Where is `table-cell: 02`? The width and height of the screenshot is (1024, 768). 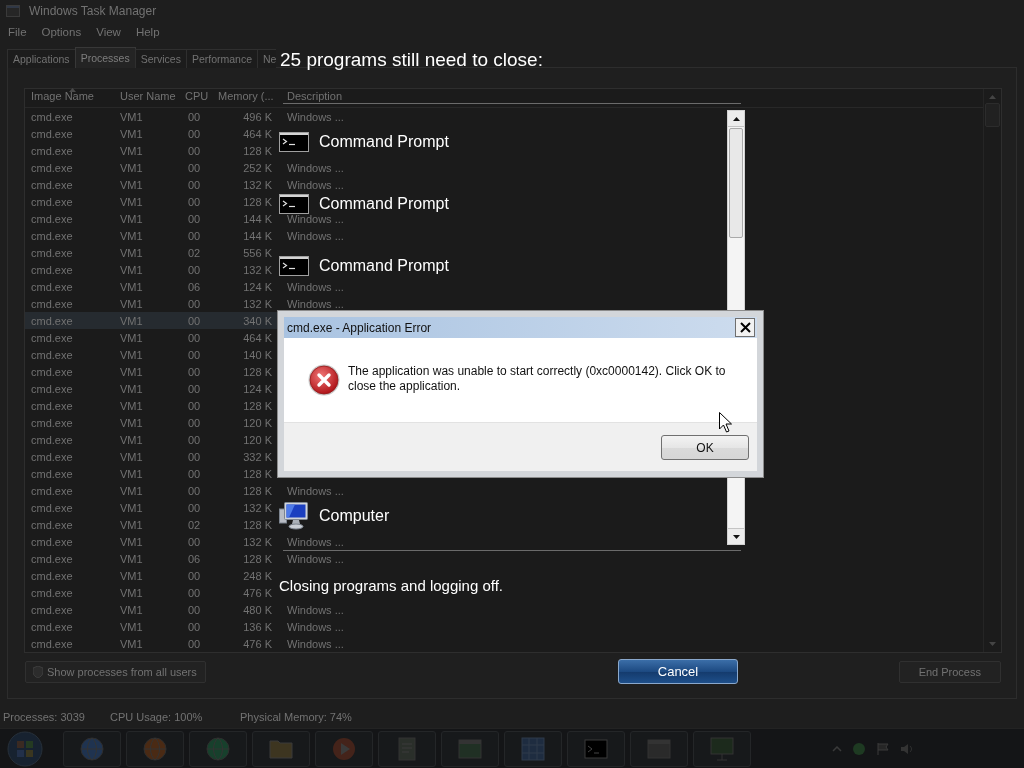 table-cell: 02 is located at coordinates (194, 253).